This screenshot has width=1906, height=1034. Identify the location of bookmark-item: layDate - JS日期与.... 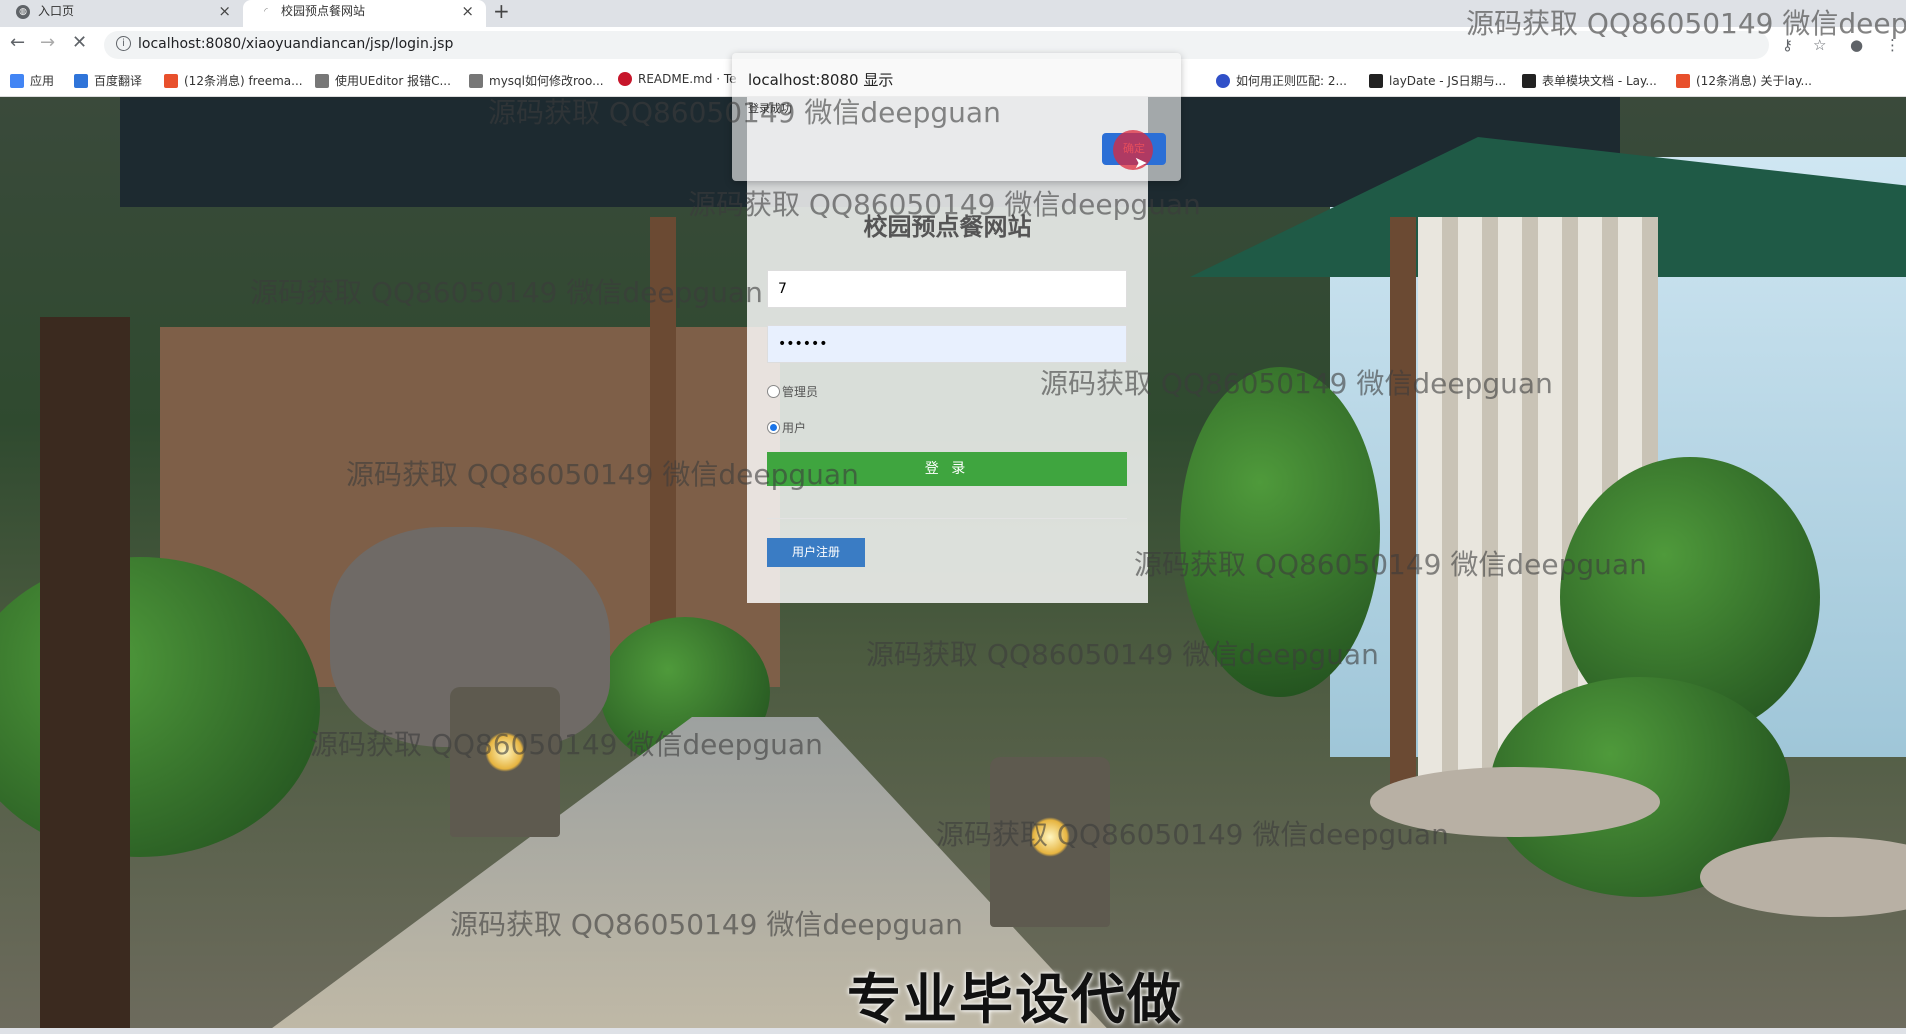
(1437, 80).